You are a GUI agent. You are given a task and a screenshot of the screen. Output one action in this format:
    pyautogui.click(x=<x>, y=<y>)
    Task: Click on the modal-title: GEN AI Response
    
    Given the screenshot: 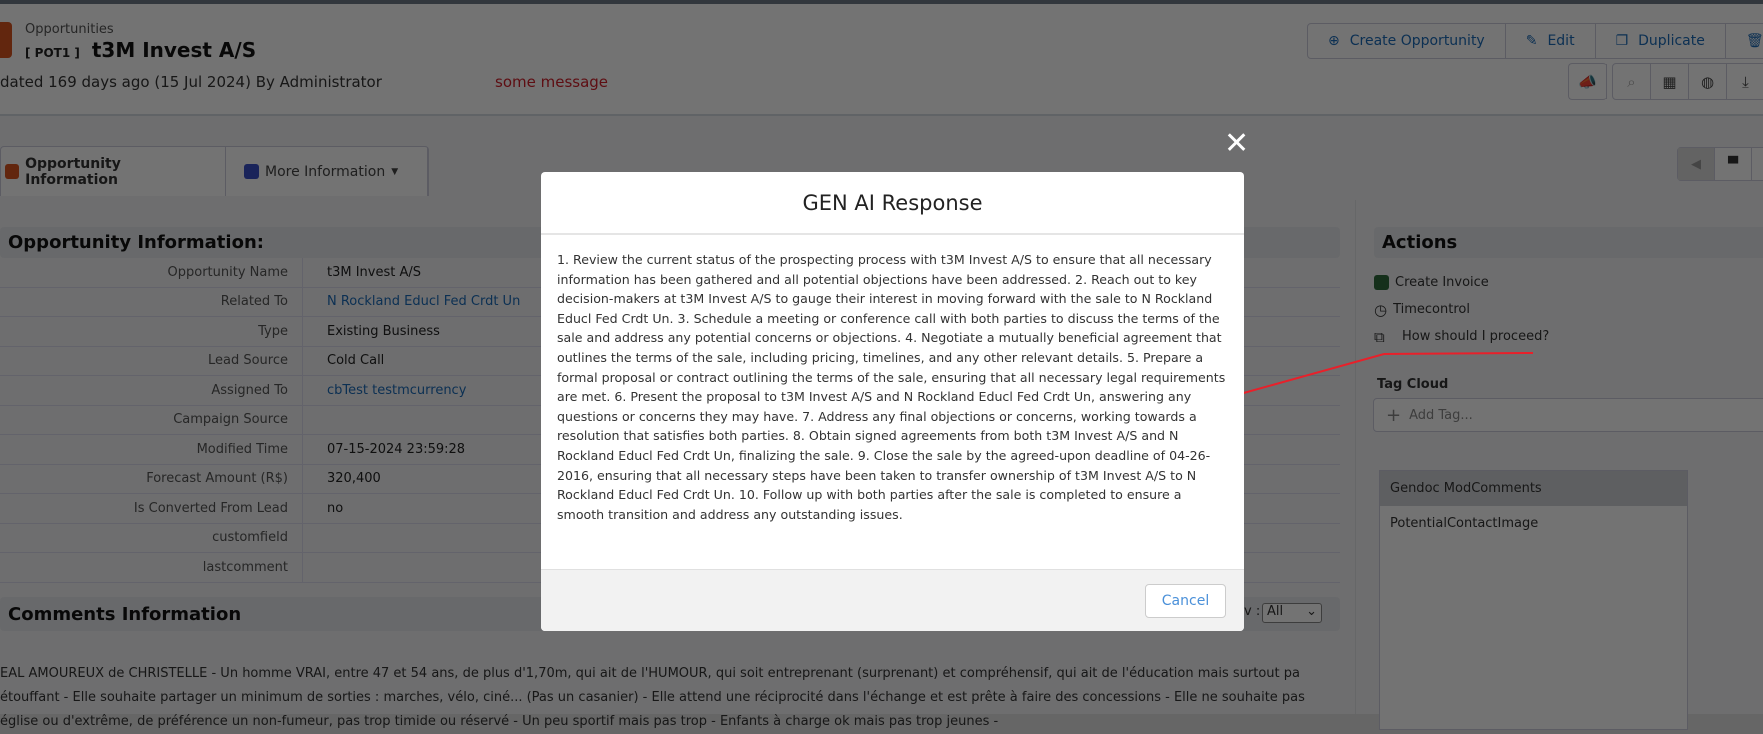 What is the action you would take?
    pyautogui.click(x=892, y=203)
    